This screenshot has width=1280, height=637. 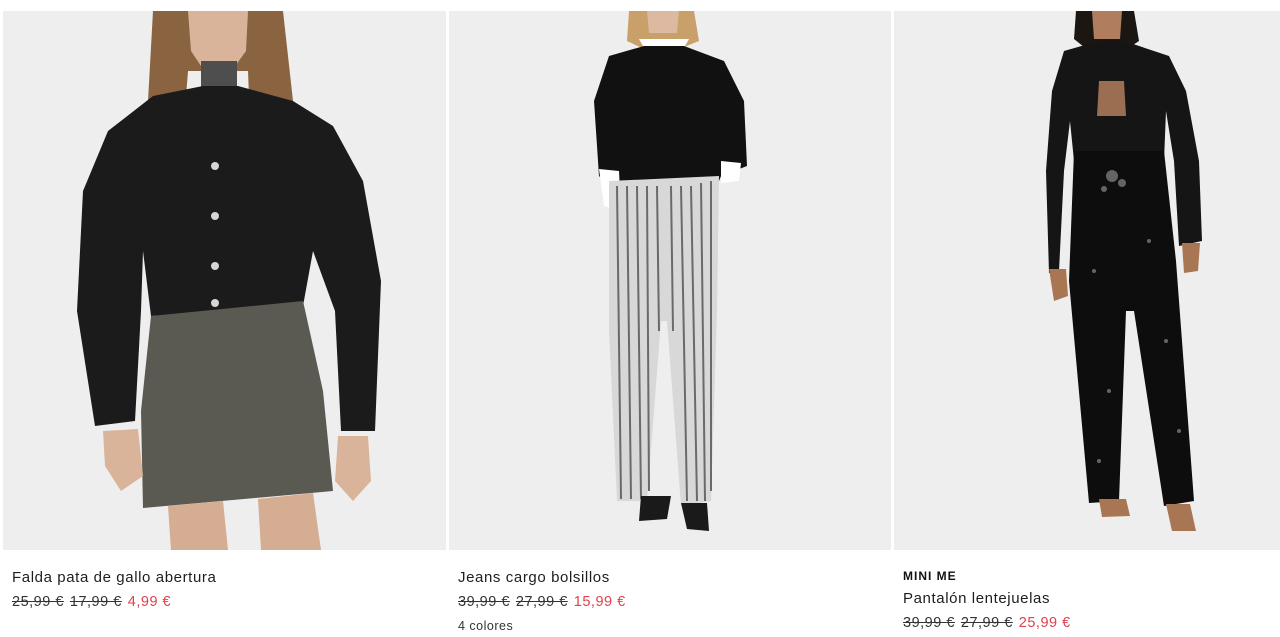 I want to click on product-name: Falda pata de gallo abertura, so click(x=229, y=578).